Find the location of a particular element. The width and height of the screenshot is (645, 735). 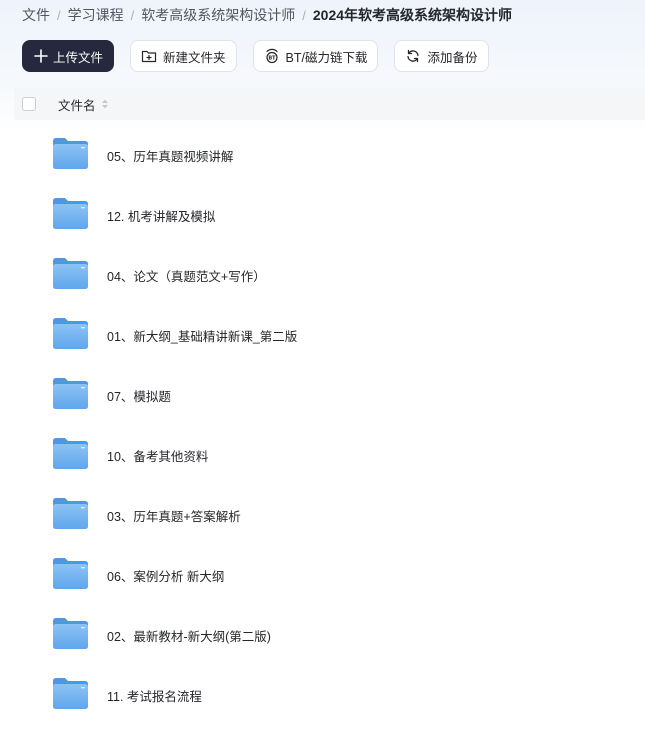

folder-name: 10、备考其他资料 is located at coordinates (157, 455).